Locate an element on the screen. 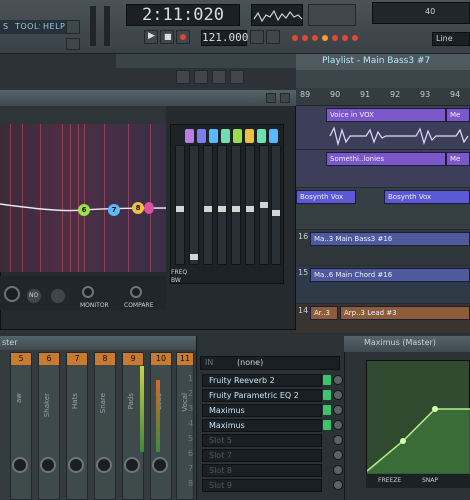 The height and width of the screenshot is (500, 470). monitor-knob is located at coordinates (88, 292).